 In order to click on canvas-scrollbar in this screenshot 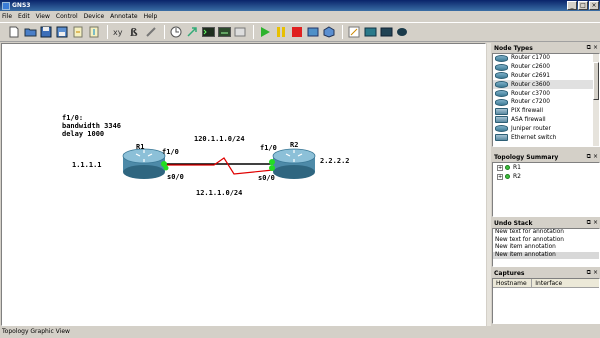, I will do `click(489, 184)`.